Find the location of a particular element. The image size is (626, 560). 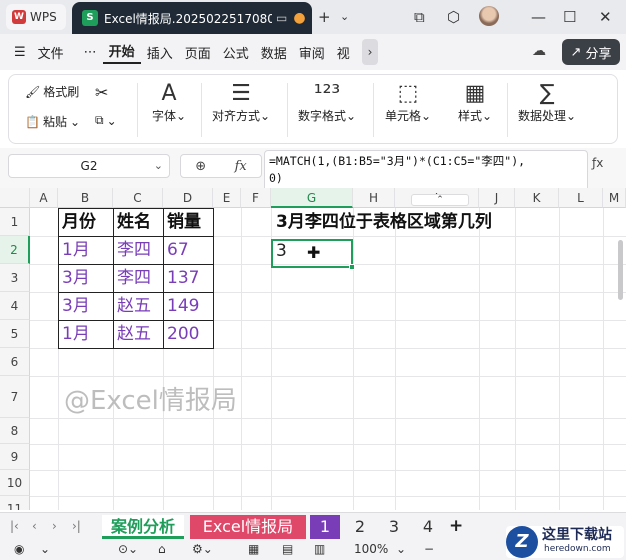

name-box: G2 ⌄ is located at coordinates (89, 166).